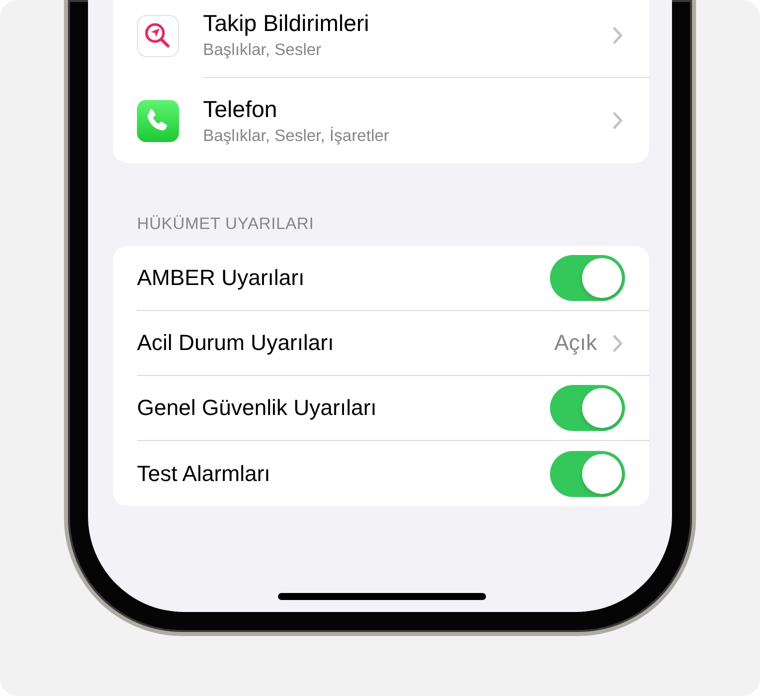 The image size is (760, 696). What do you see at coordinates (262, 50) in the screenshot?
I see `app-subtitle: Başlıklar, Sesler` at bounding box center [262, 50].